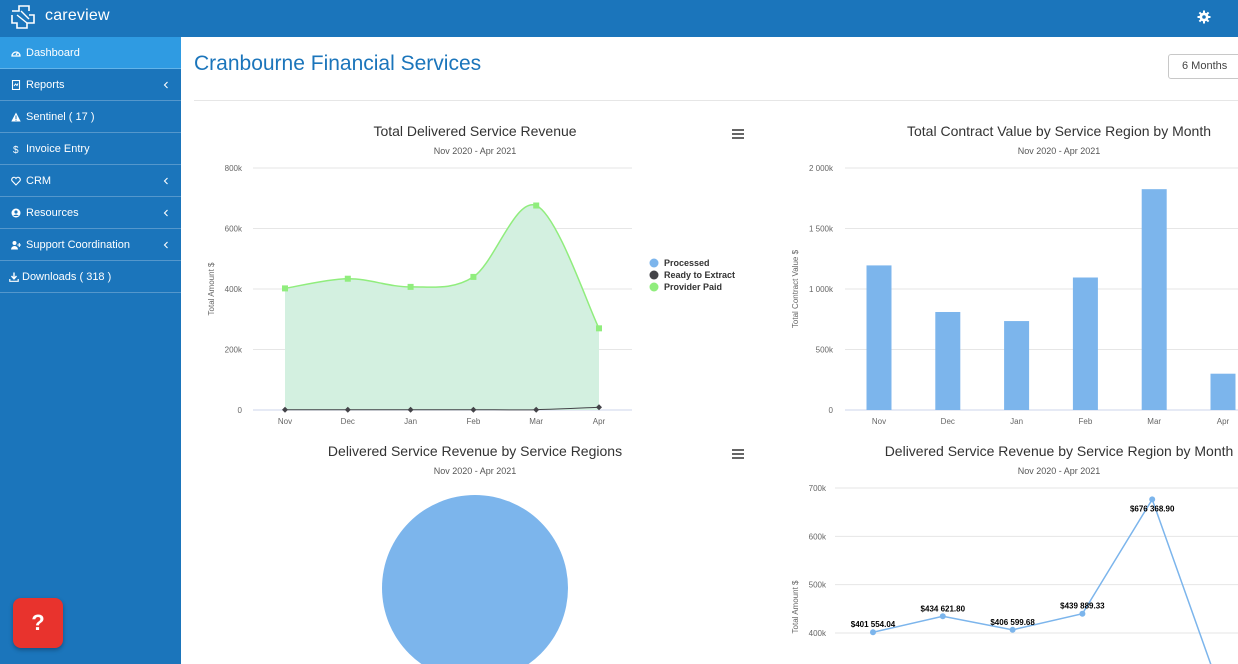 Image resolution: width=1238 pixels, height=664 pixels. Describe the element at coordinates (16, 244) in the screenshot. I see `user-plus-icon` at that location.